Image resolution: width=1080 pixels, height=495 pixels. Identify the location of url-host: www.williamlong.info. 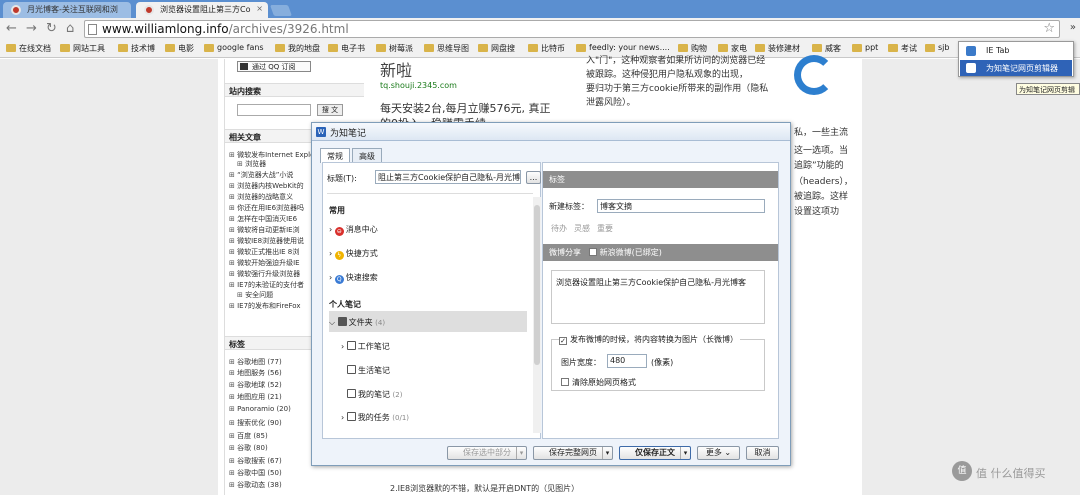
(165, 29).